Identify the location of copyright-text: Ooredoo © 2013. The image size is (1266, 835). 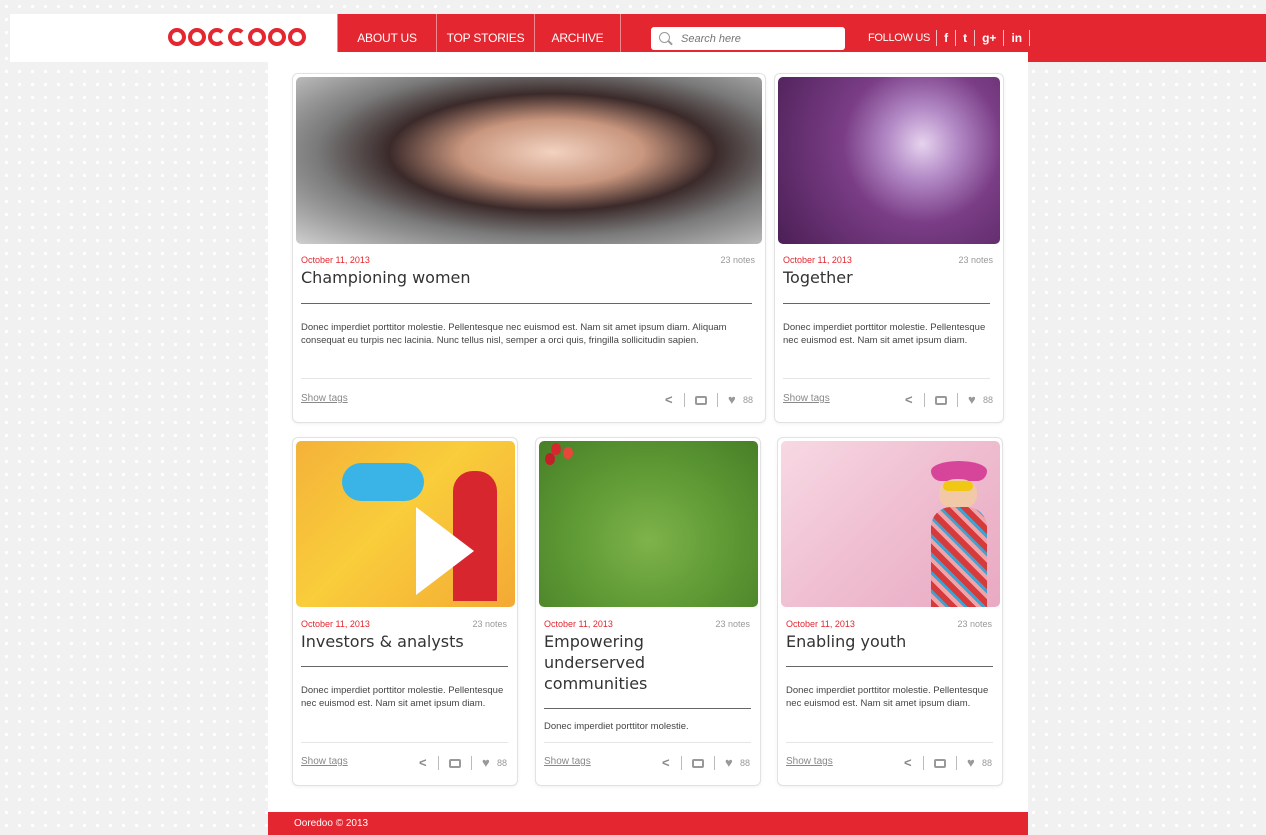
(331, 823).